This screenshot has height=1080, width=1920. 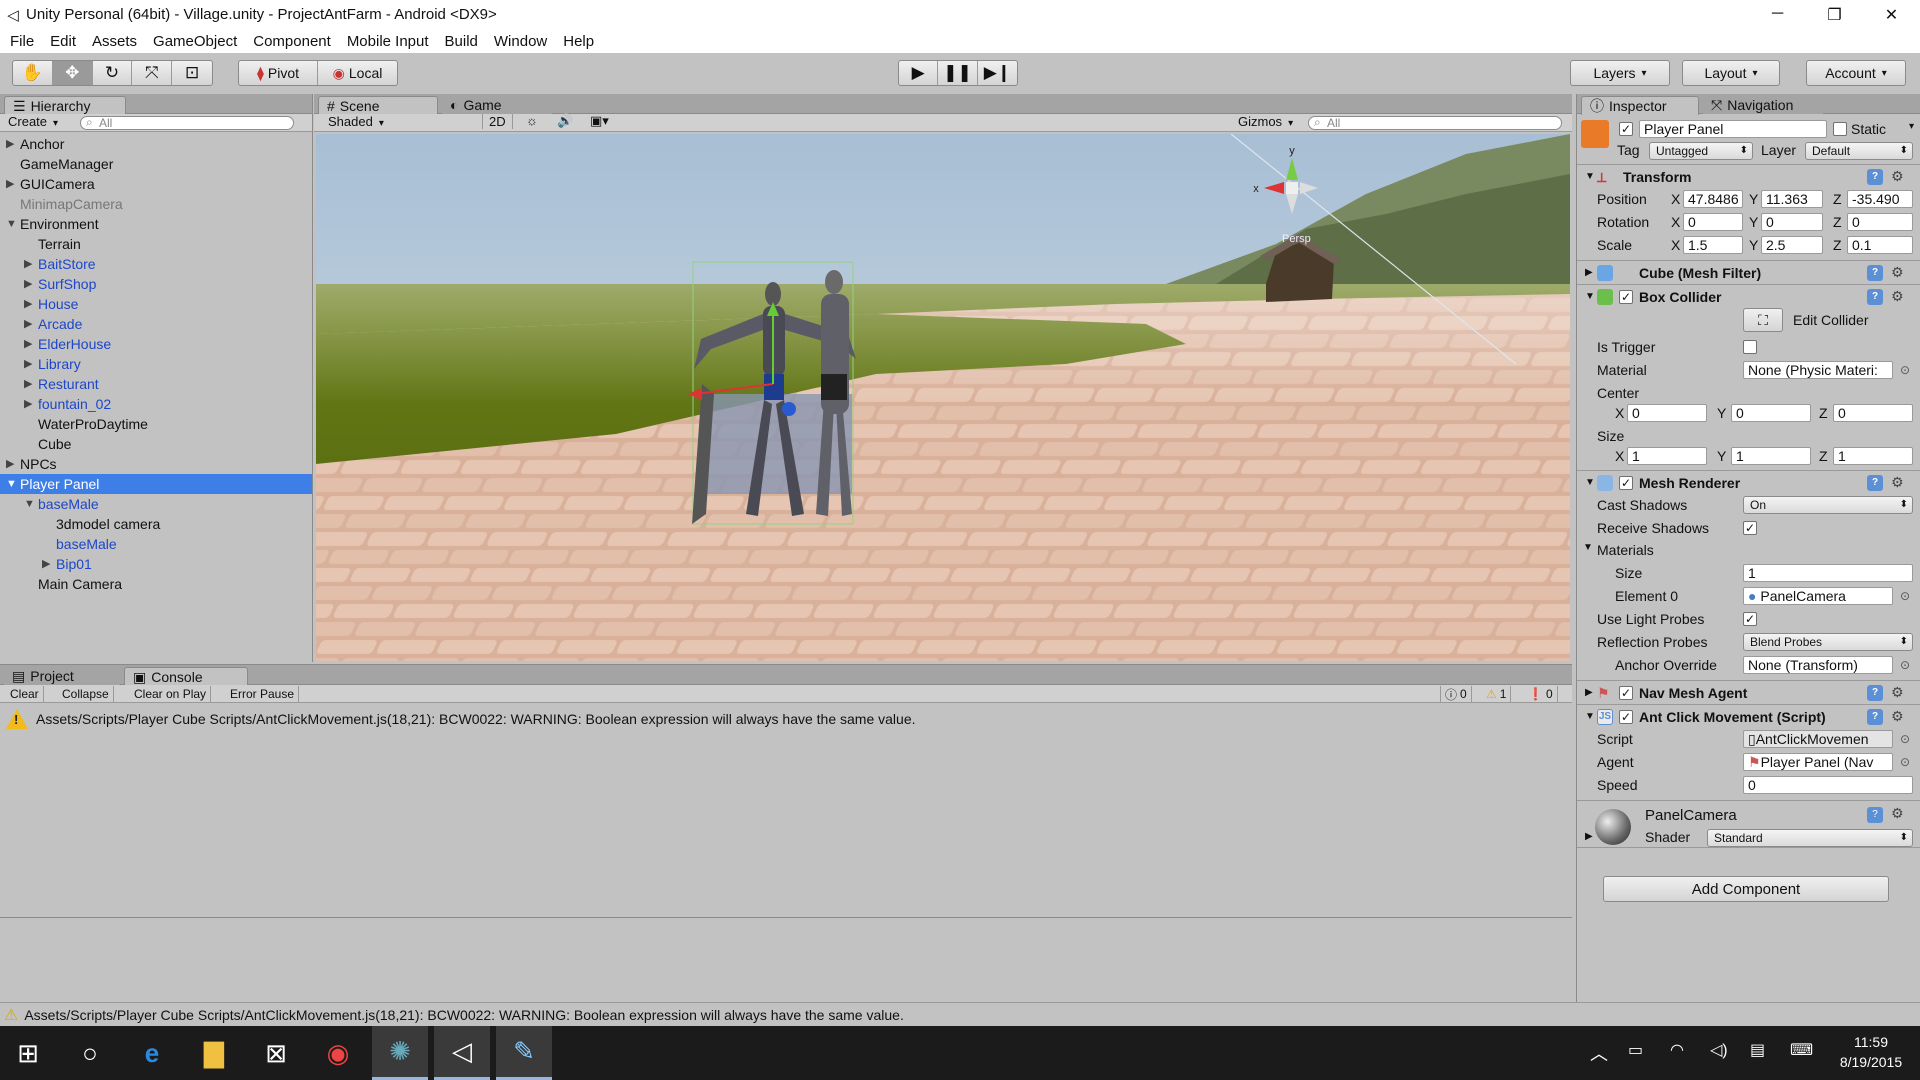 I want to click on 2d-toggle: 2D, so click(x=497, y=121).